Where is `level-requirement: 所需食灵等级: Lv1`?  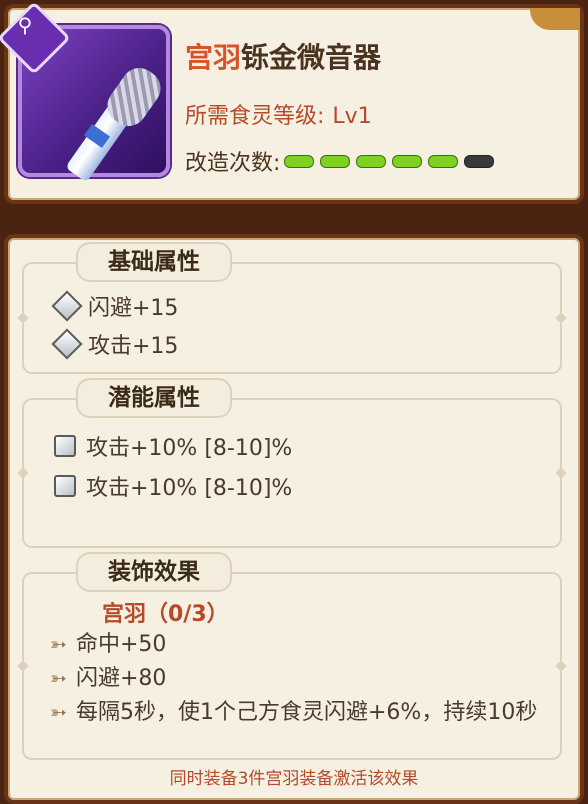
level-requirement: 所需食灵等级: Lv1 is located at coordinates (278, 114).